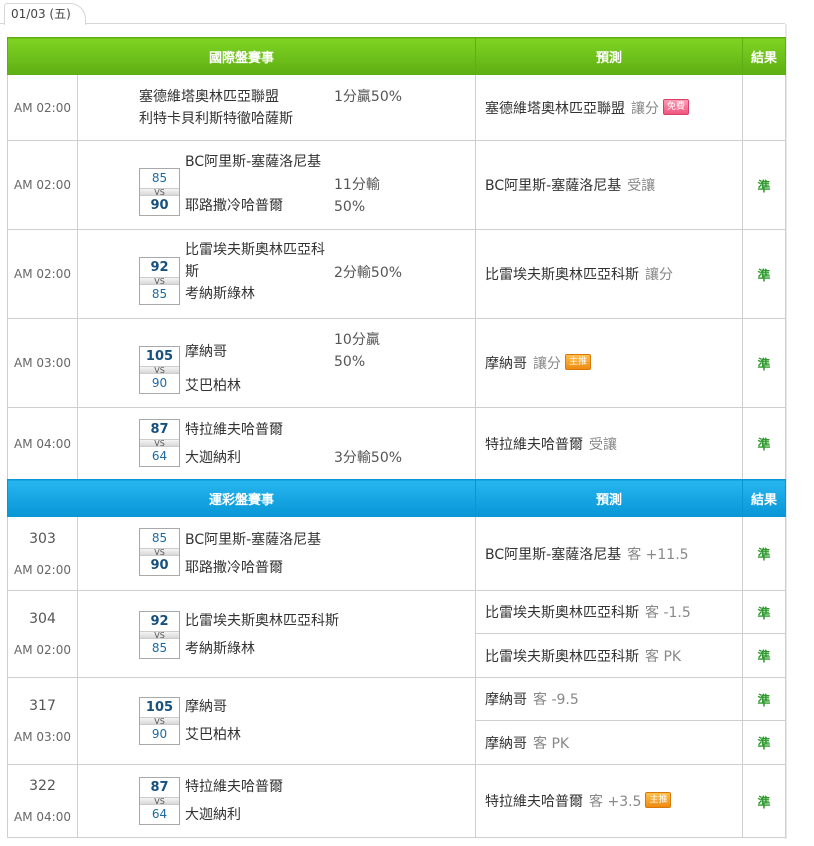 Image resolution: width=814 pixels, height=846 pixels. I want to click on pred-pick: 客 +3.5, so click(615, 802).